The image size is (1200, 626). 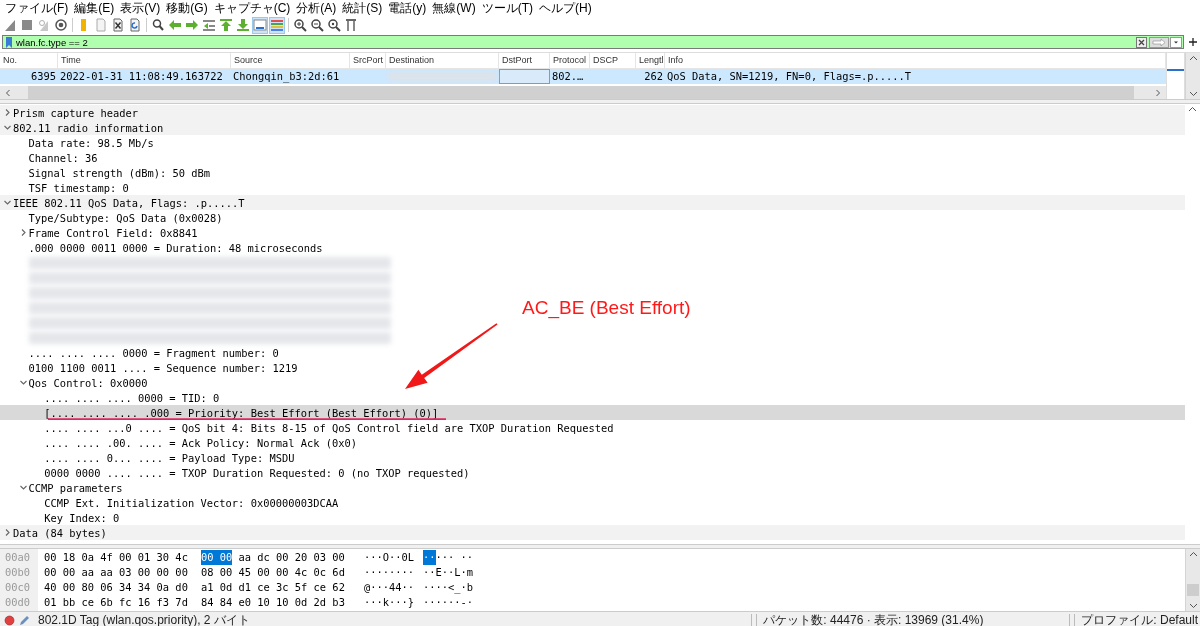 I want to click on tree-row: Prism capture header, so click(x=592, y=112).